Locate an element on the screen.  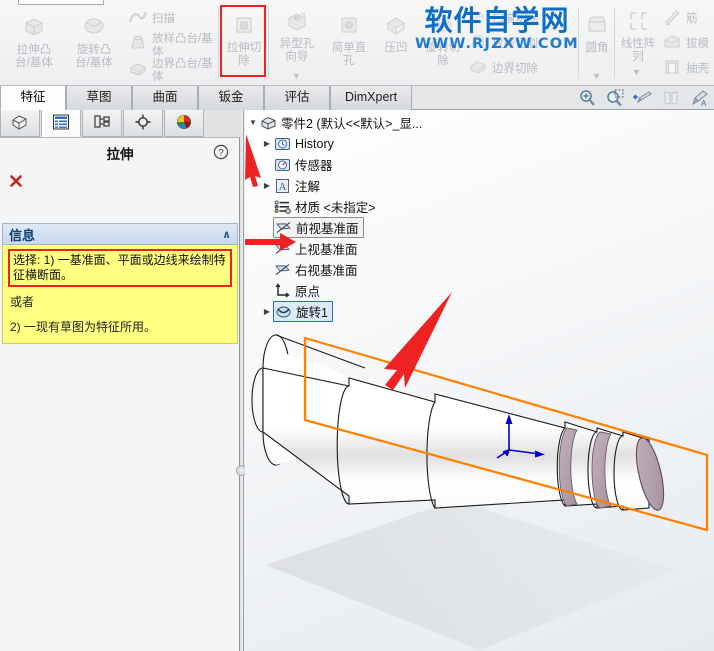
tab-feature-tree is located at coordinates (20, 123).